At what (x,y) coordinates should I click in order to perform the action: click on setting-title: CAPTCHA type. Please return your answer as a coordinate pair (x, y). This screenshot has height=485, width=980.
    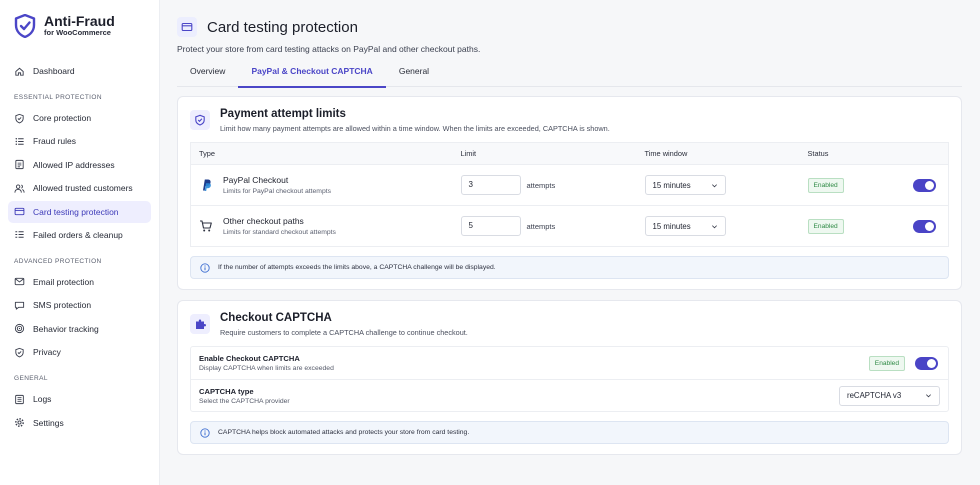
    Looking at the image, I should click on (226, 391).